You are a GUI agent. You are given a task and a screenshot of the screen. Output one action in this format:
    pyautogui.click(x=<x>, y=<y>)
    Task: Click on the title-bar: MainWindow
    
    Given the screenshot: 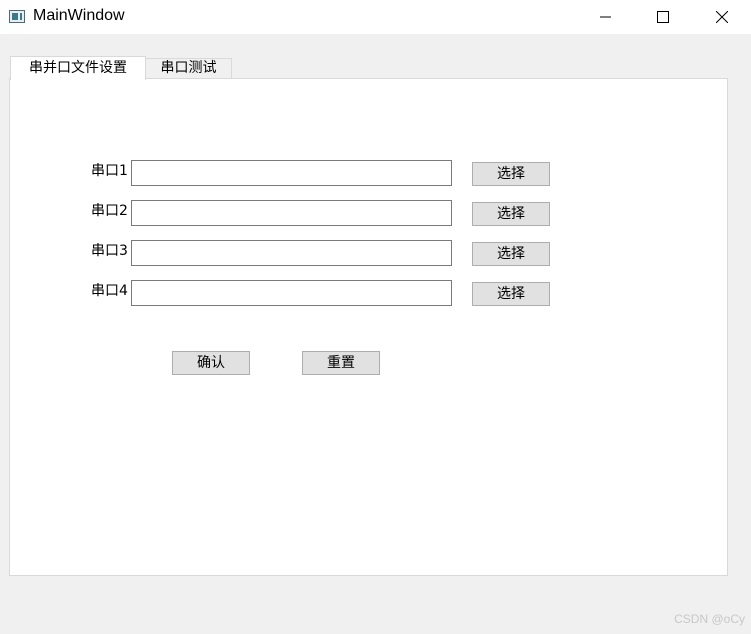 What is the action you would take?
    pyautogui.click(x=375, y=17)
    